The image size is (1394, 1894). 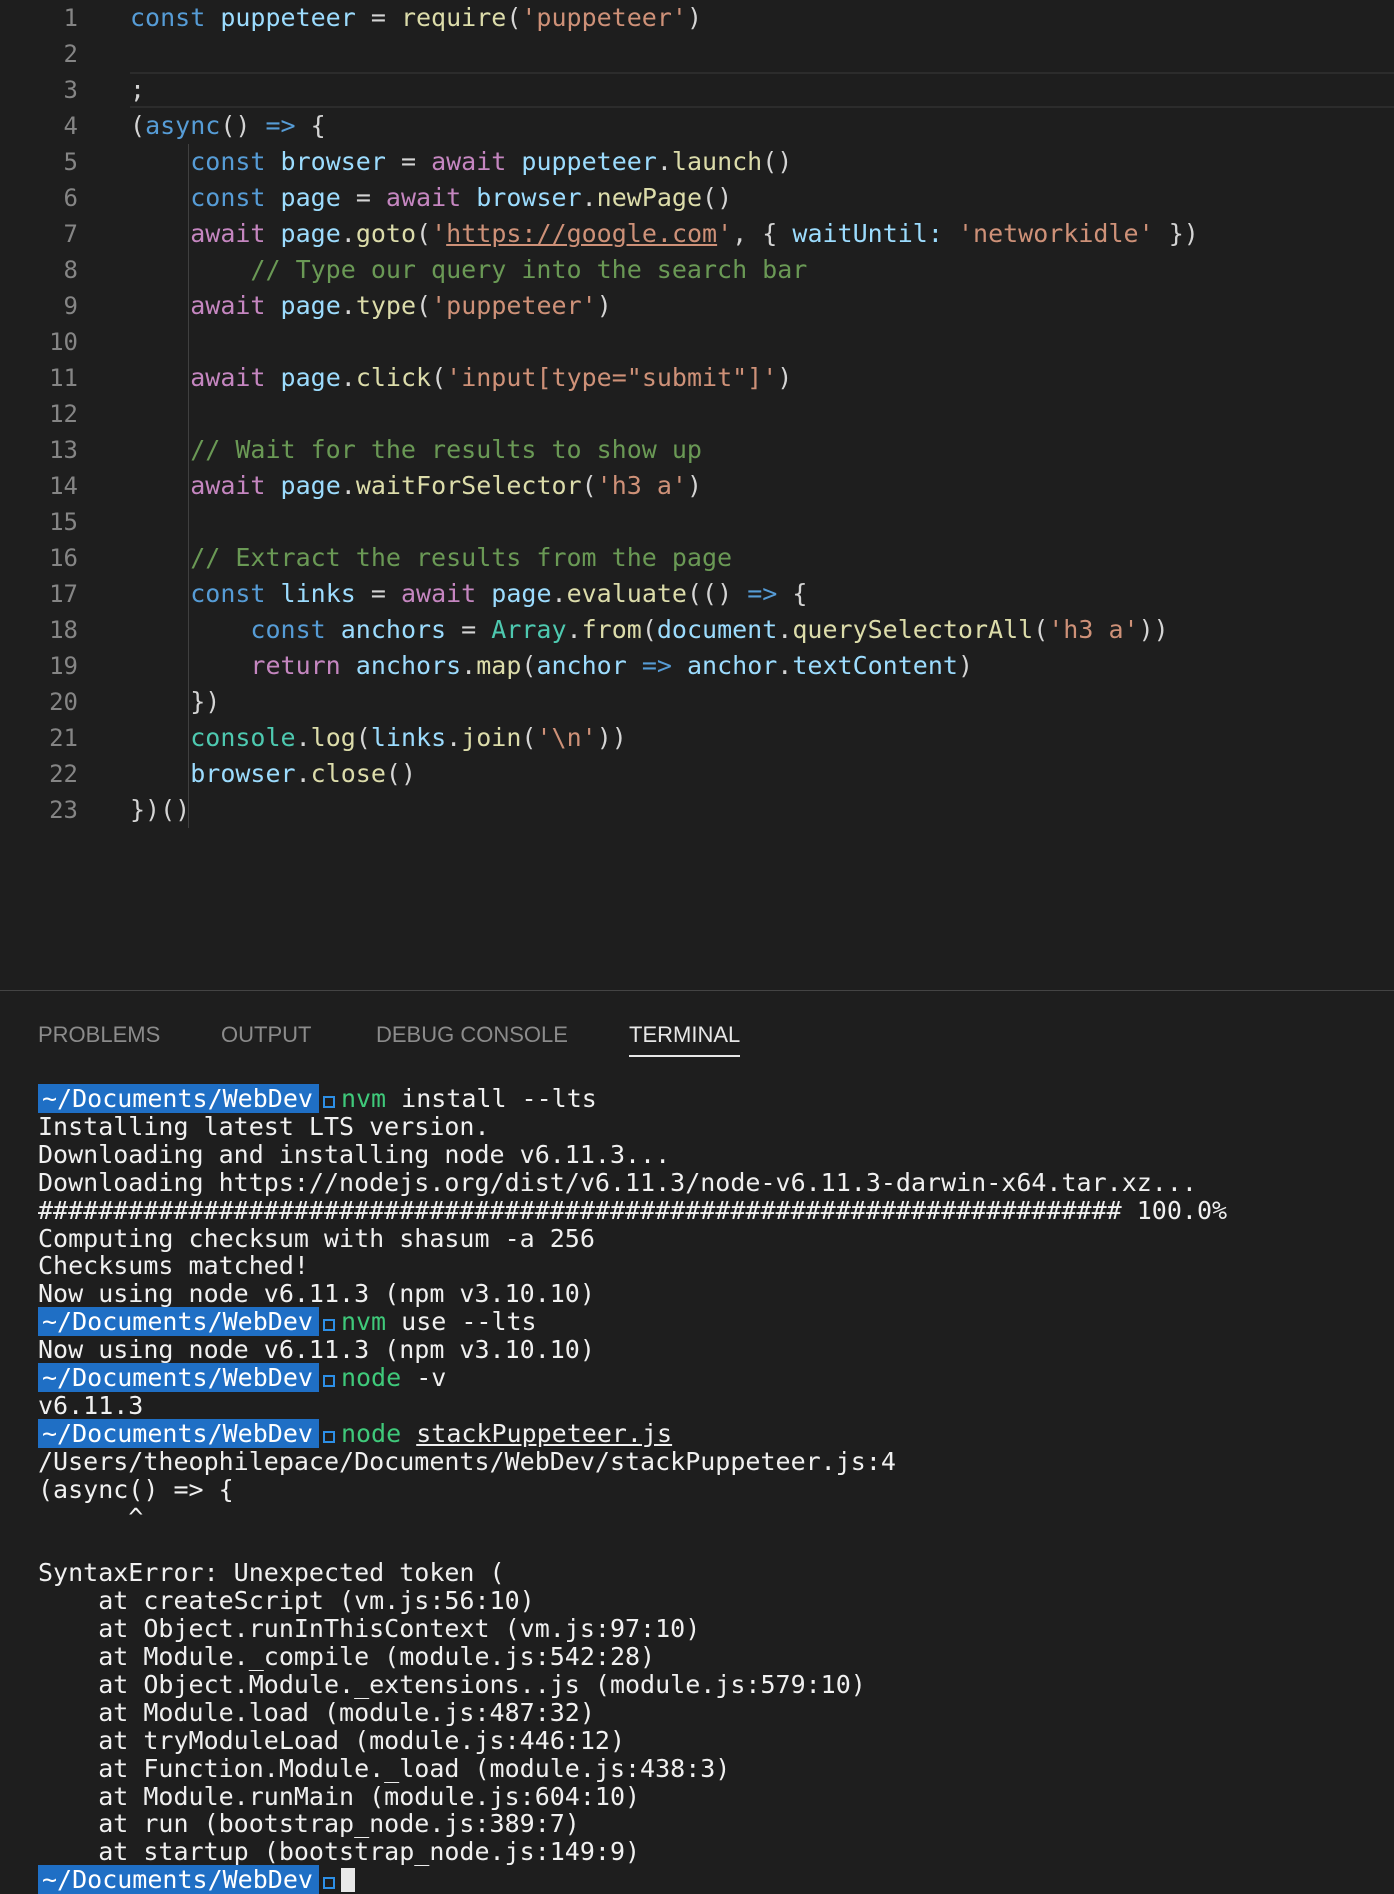 I want to click on code-line: 15, so click(x=697, y=522).